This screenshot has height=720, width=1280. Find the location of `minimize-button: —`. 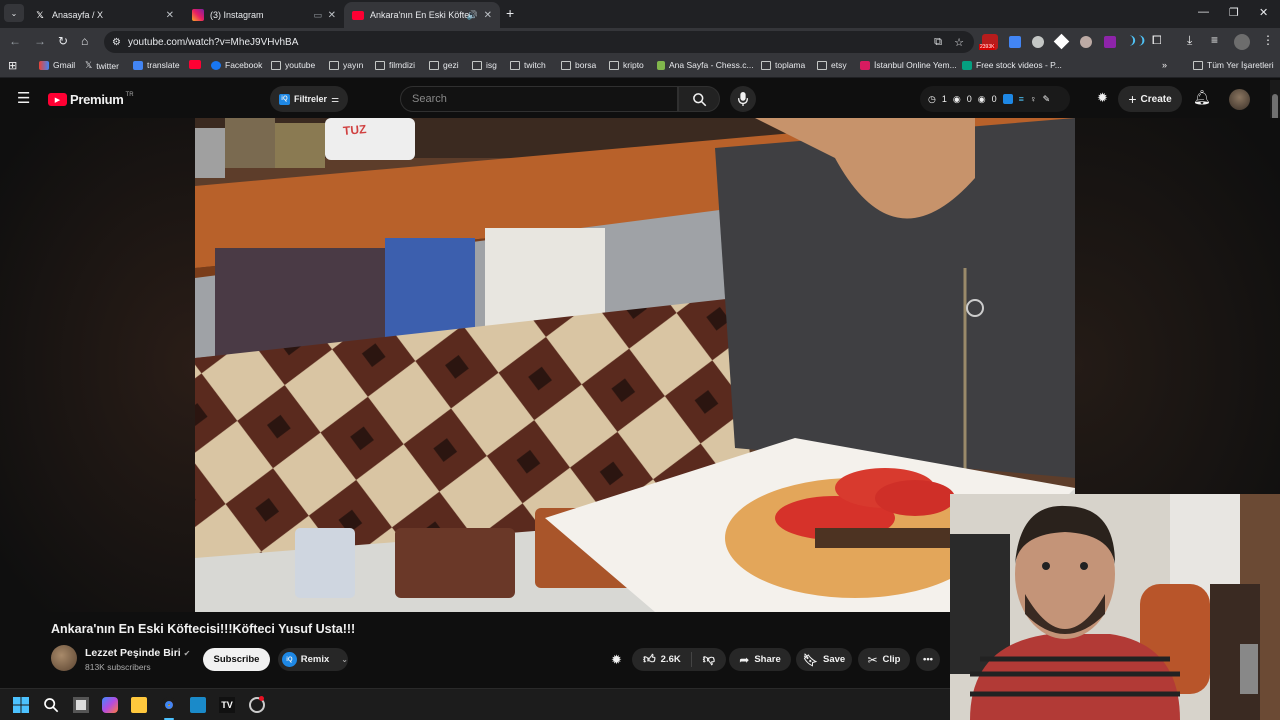

minimize-button: — is located at coordinates (1203, 12).